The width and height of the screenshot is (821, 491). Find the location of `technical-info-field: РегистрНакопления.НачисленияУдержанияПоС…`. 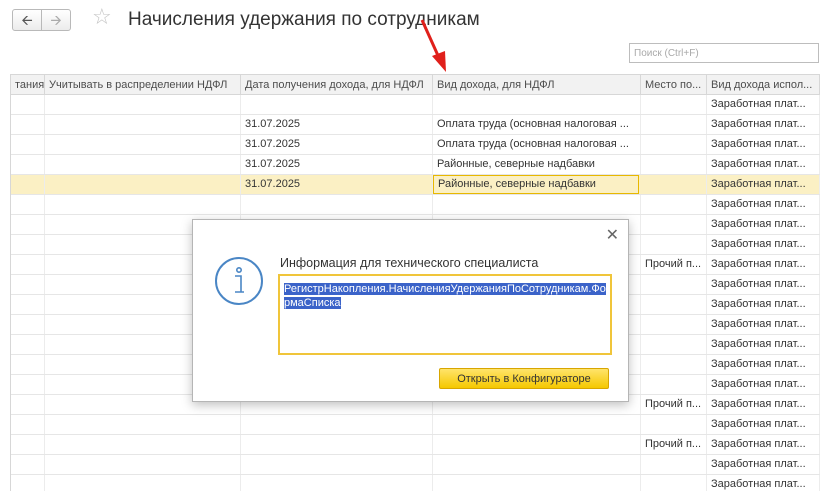

technical-info-field: РегистрНакопления.НачисленияУдержанияПоС… is located at coordinates (445, 314).